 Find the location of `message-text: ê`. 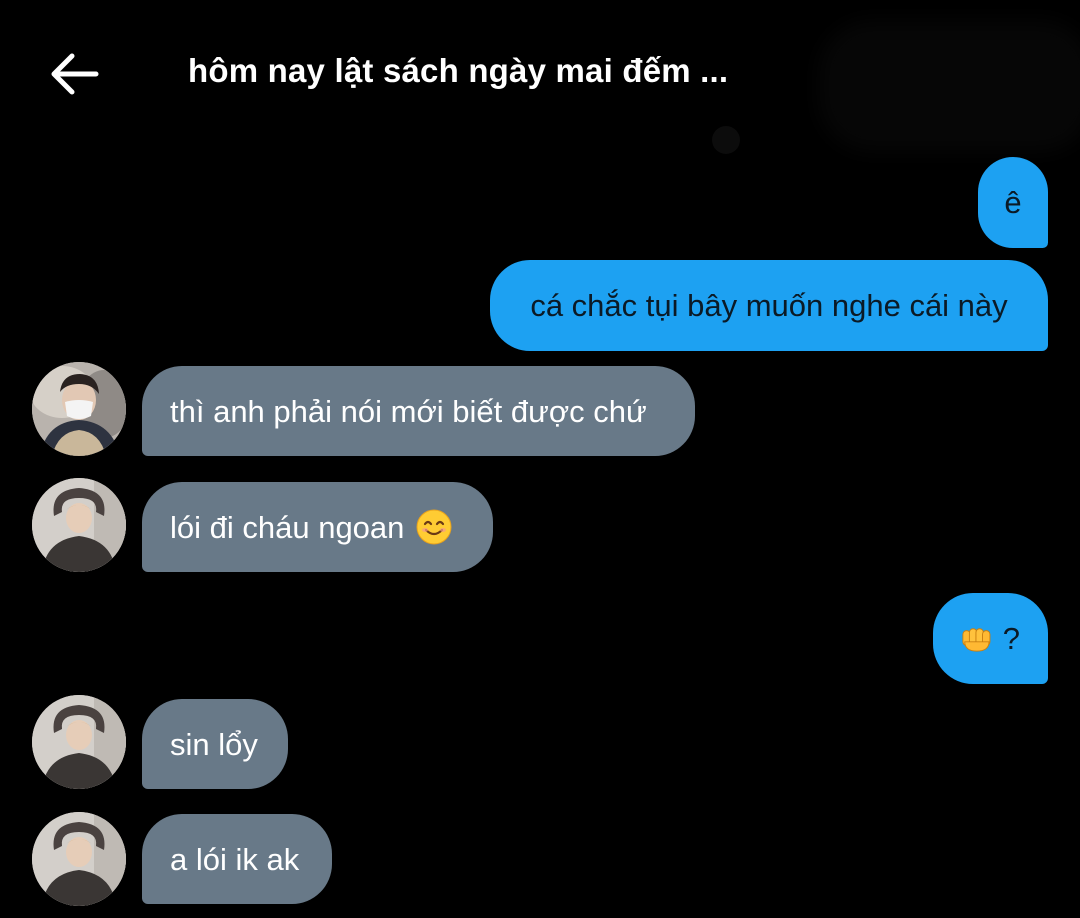

message-text: ê is located at coordinates (1013, 202).